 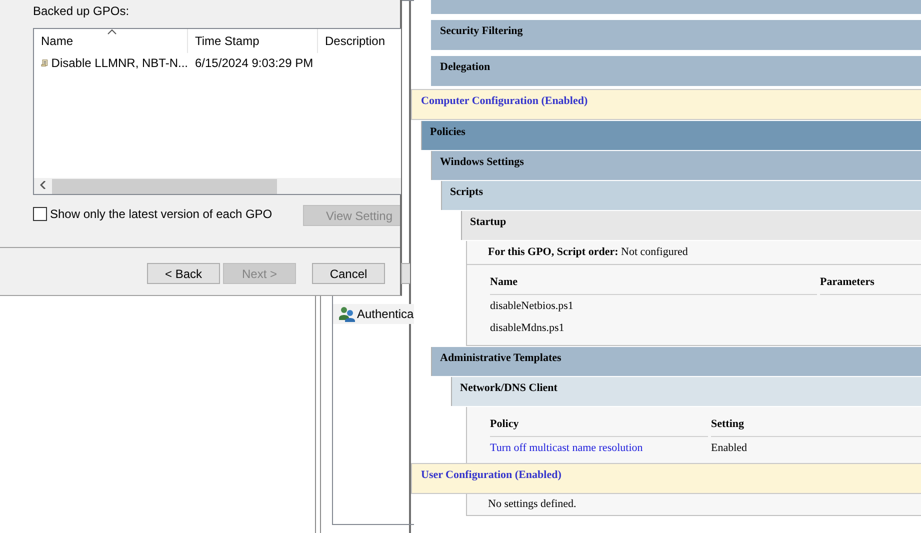 What do you see at coordinates (566, 448) in the screenshot?
I see `policy-link: Turn off multicast name resolution` at bounding box center [566, 448].